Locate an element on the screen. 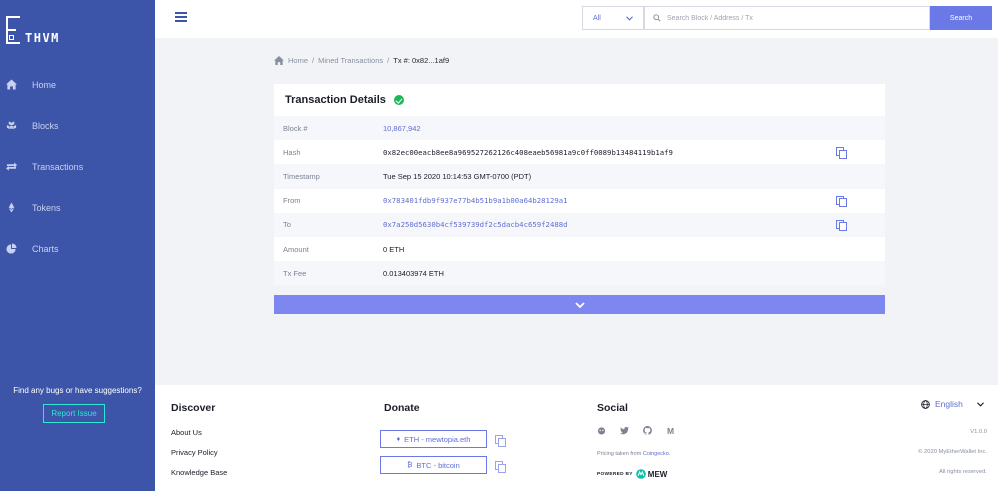  report-issue-button: Report Issue is located at coordinates (74, 413).